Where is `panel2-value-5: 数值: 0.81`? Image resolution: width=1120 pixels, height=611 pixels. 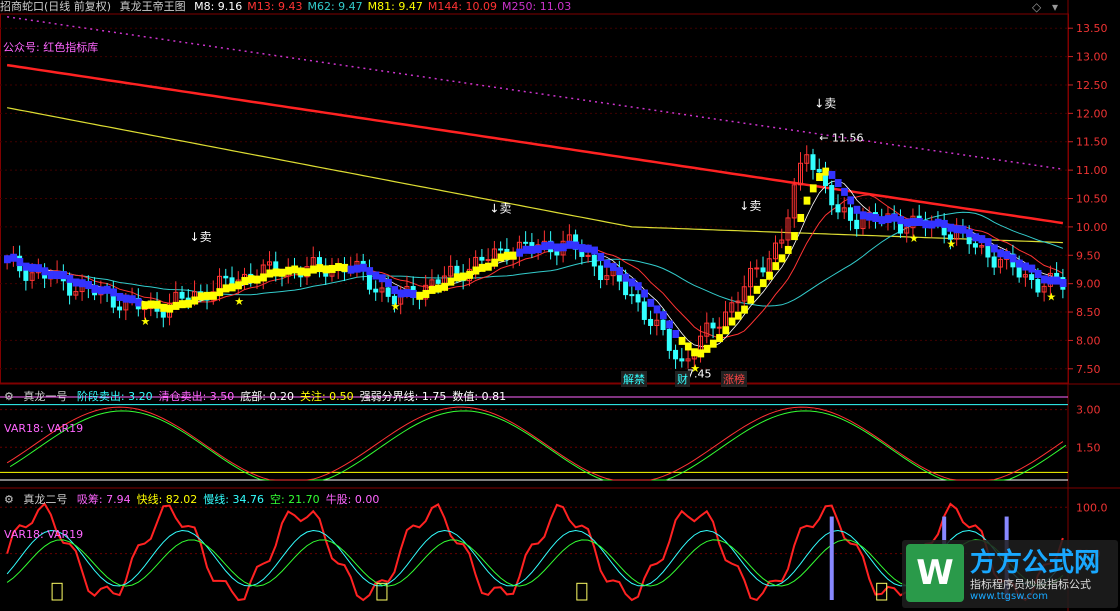
panel2-value-5: 数值: 0.81 is located at coordinates (479, 396).